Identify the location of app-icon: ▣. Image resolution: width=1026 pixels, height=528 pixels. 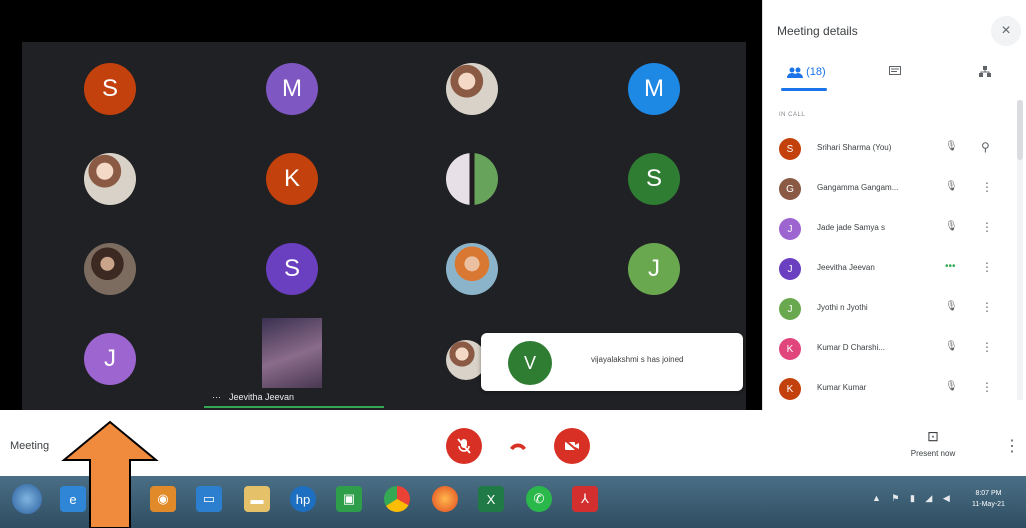
(349, 499).